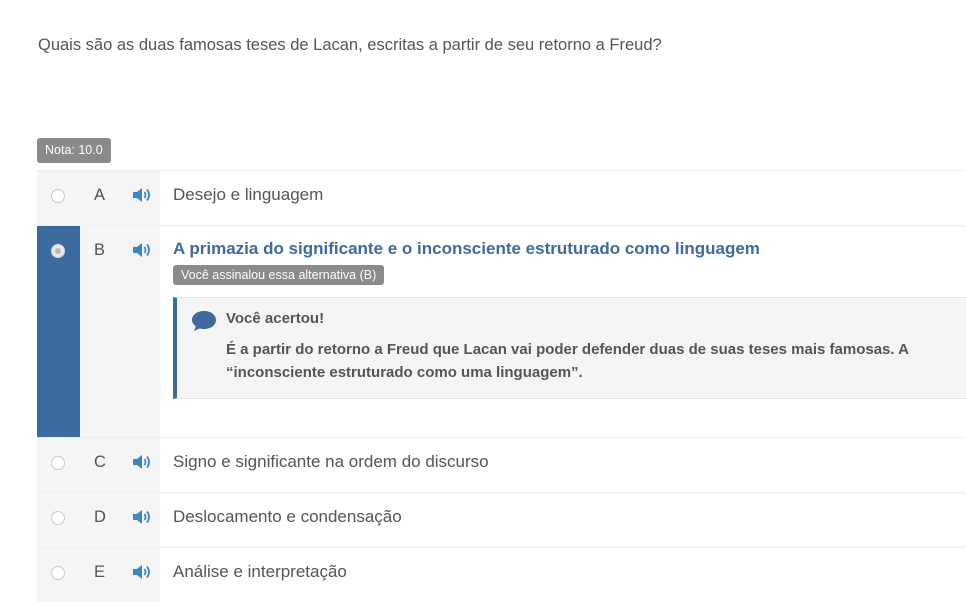 This screenshot has width=966, height=606. Describe the element at coordinates (279, 275) in the screenshot. I see `selected-answer-badge: Você assinalou essa alternativa (B)` at that location.